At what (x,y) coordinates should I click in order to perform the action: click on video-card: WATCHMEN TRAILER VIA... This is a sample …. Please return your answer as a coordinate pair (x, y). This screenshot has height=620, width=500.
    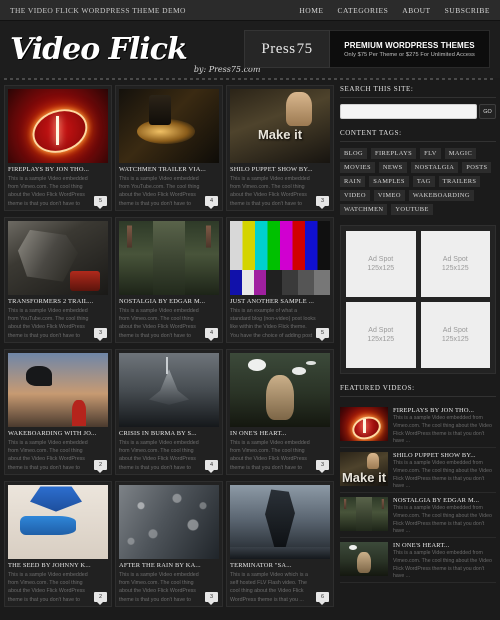
    Looking at the image, I should click on (169, 148).